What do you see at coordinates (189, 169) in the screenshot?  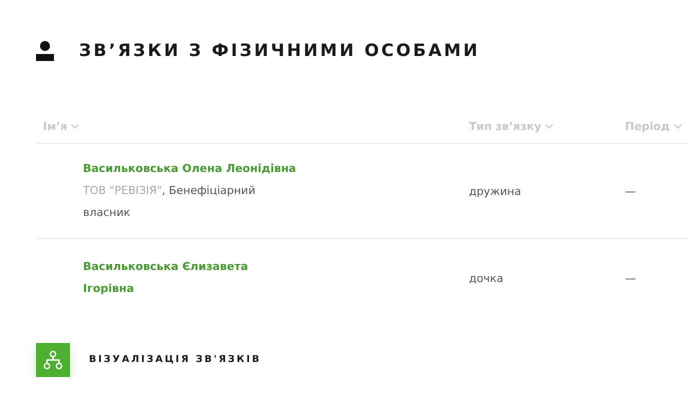 I see `person-name-link: Васильковська Олена Леонідівна` at bounding box center [189, 169].